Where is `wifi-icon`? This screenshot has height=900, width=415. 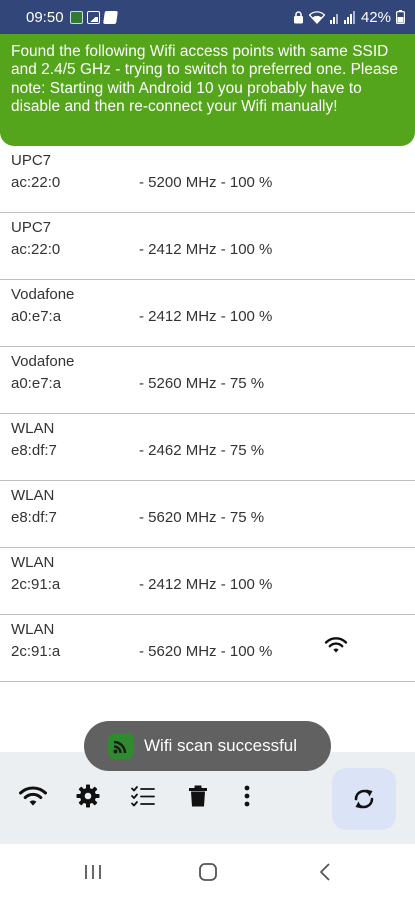
wifi-icon is located at coordinates (33, 796).